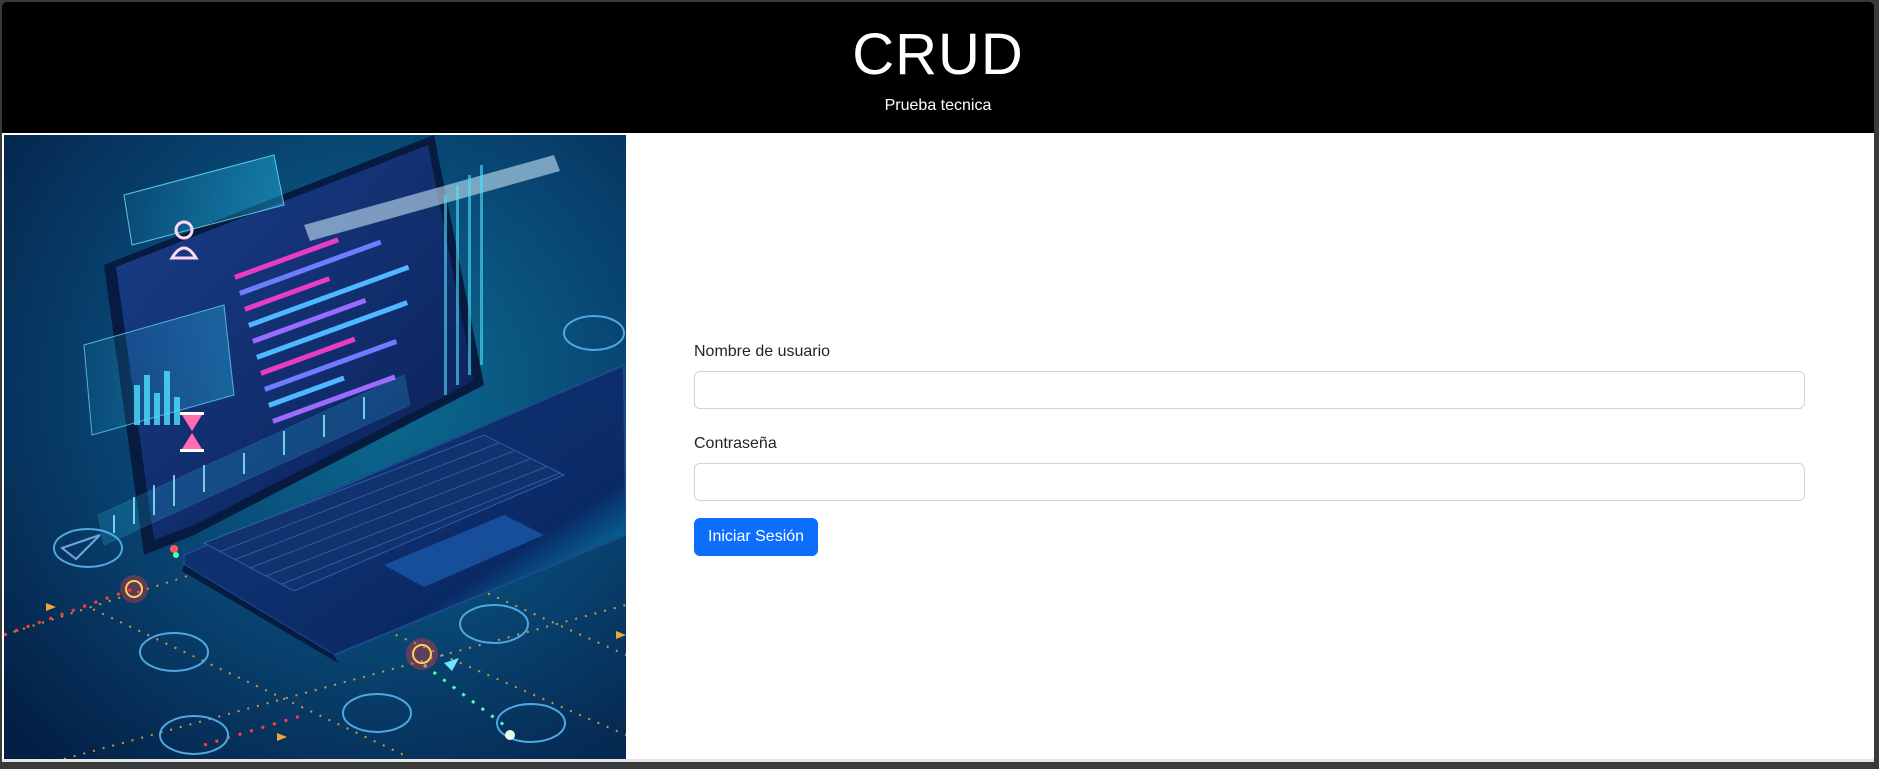  I want to click on page-title: CRUD, so click(938, 54).